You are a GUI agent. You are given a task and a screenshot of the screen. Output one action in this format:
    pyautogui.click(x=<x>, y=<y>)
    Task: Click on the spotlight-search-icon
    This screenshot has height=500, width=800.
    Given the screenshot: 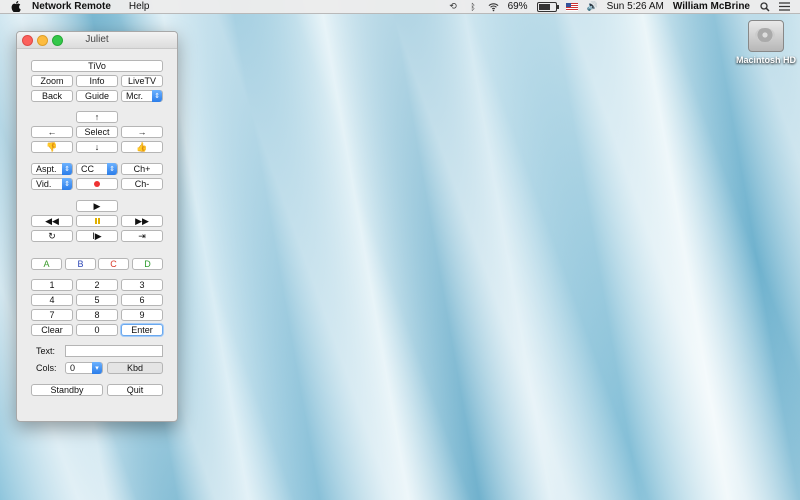 What is the action you would take?
    pyautogui.click(x=764, y=6)
    